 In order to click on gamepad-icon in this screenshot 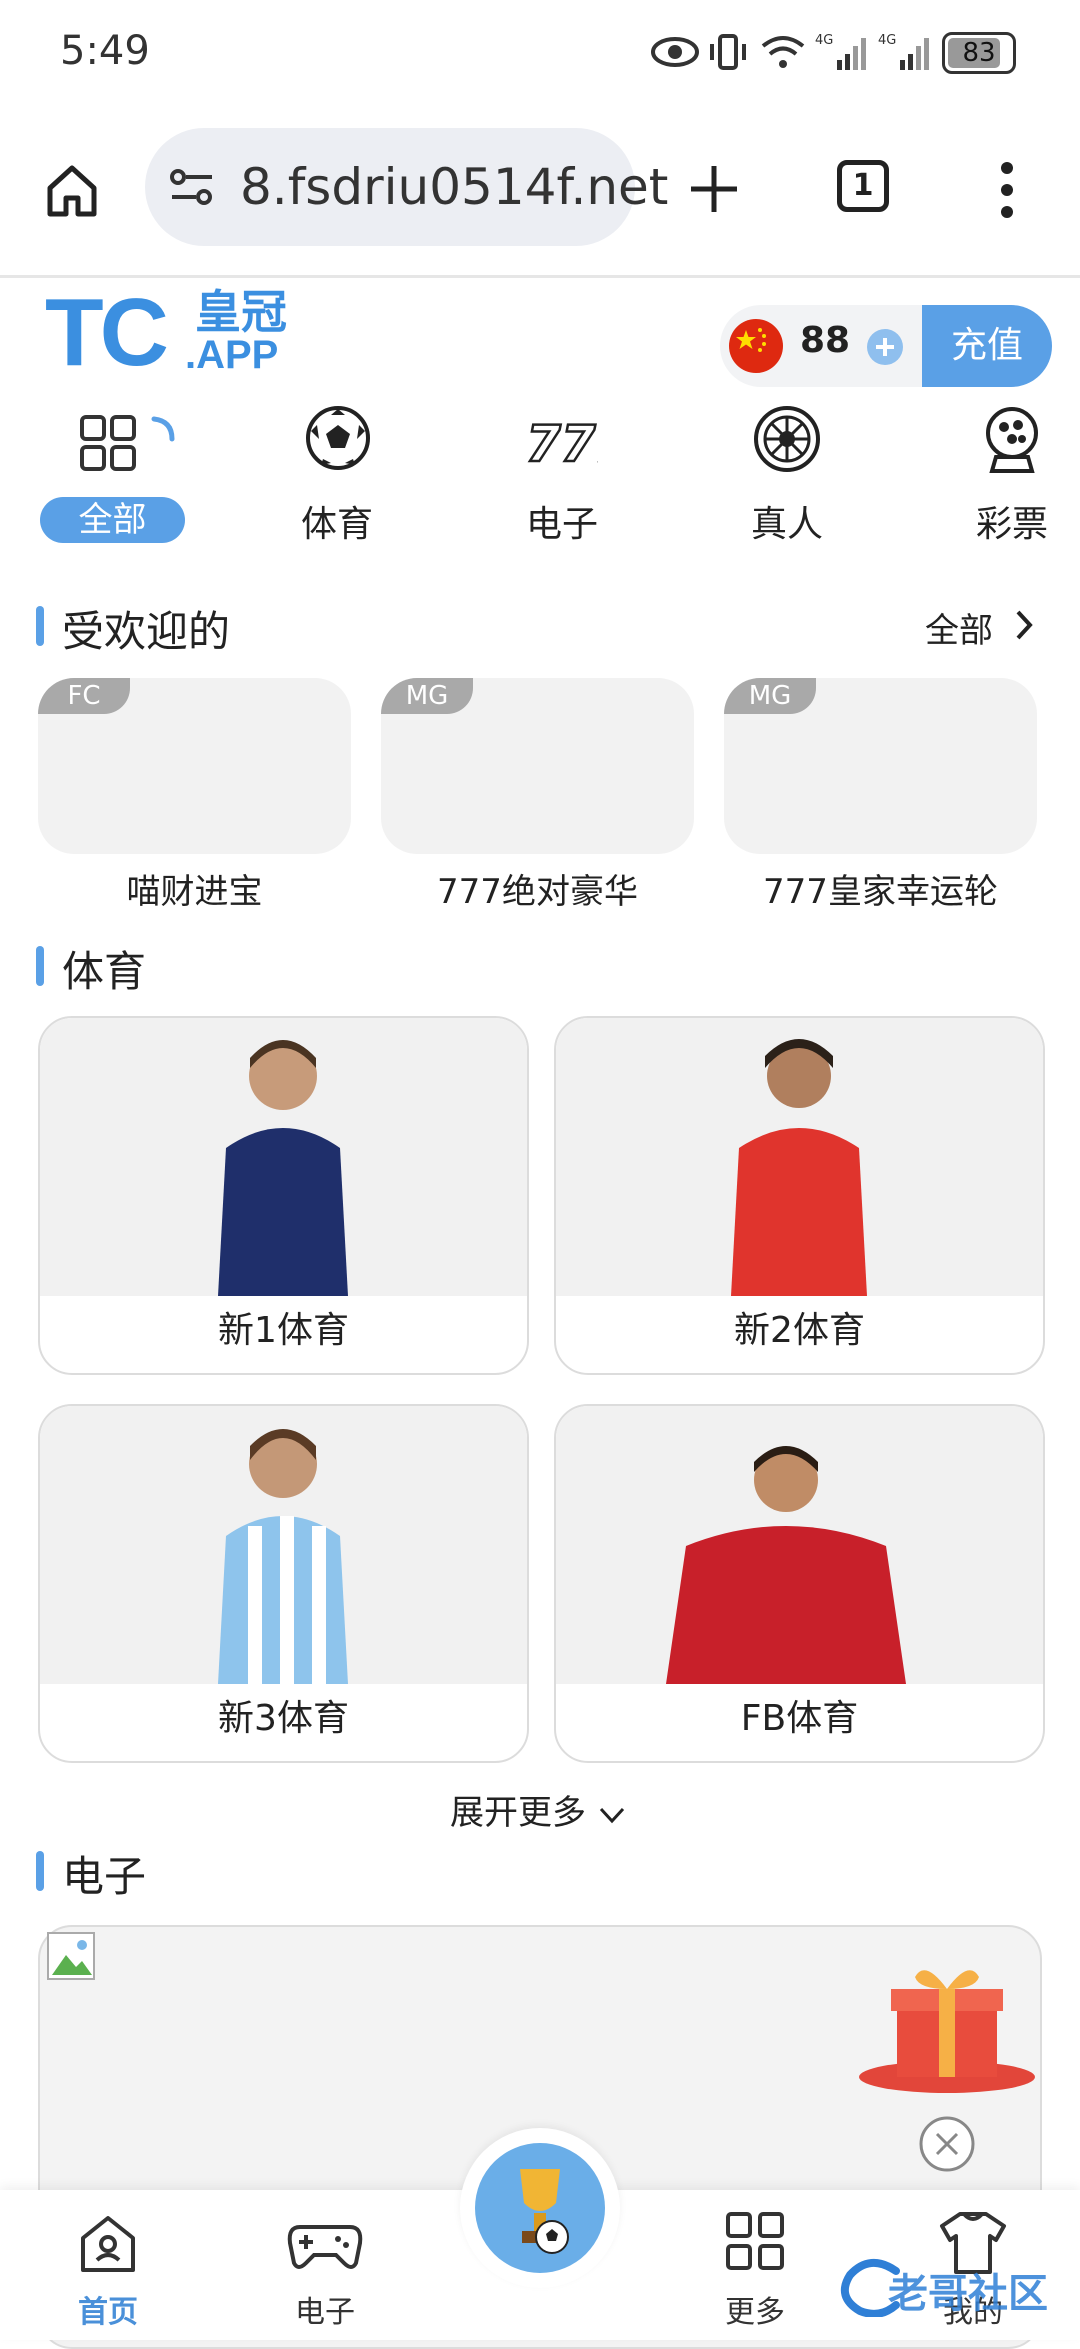, I will do `click(325, 2247)`.